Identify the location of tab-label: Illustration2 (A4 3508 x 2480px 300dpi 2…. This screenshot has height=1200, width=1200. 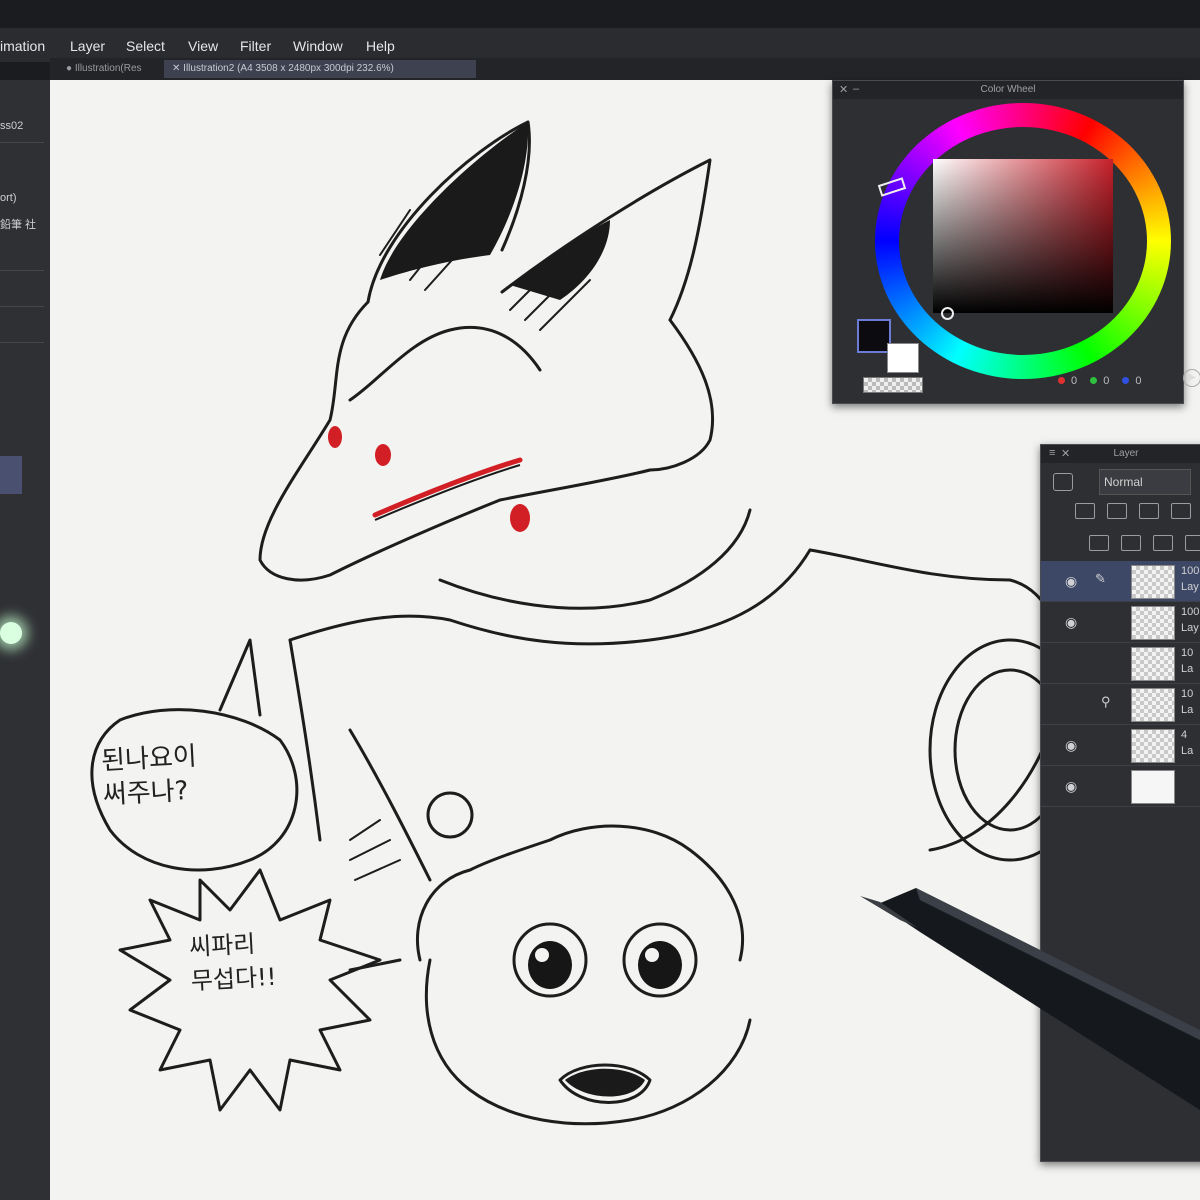
(288, 68).